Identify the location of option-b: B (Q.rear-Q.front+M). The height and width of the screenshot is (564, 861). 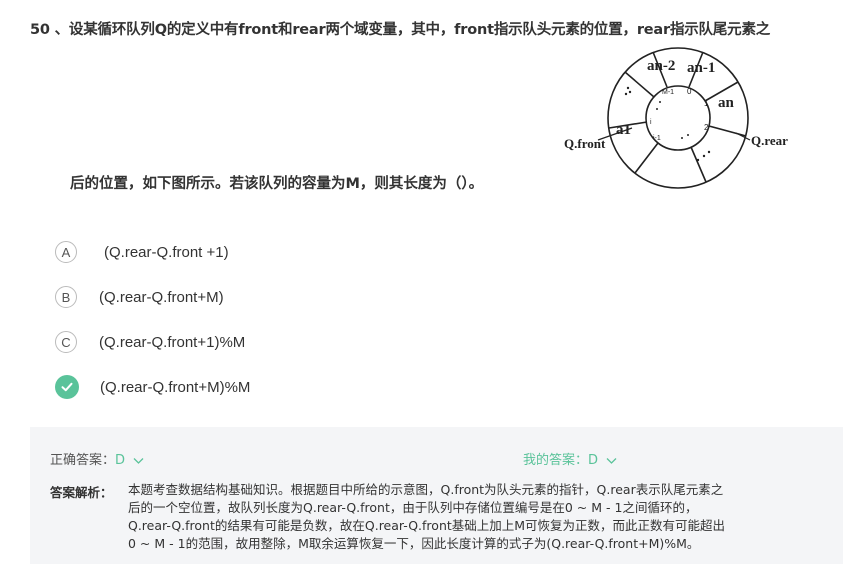
(139, 297).